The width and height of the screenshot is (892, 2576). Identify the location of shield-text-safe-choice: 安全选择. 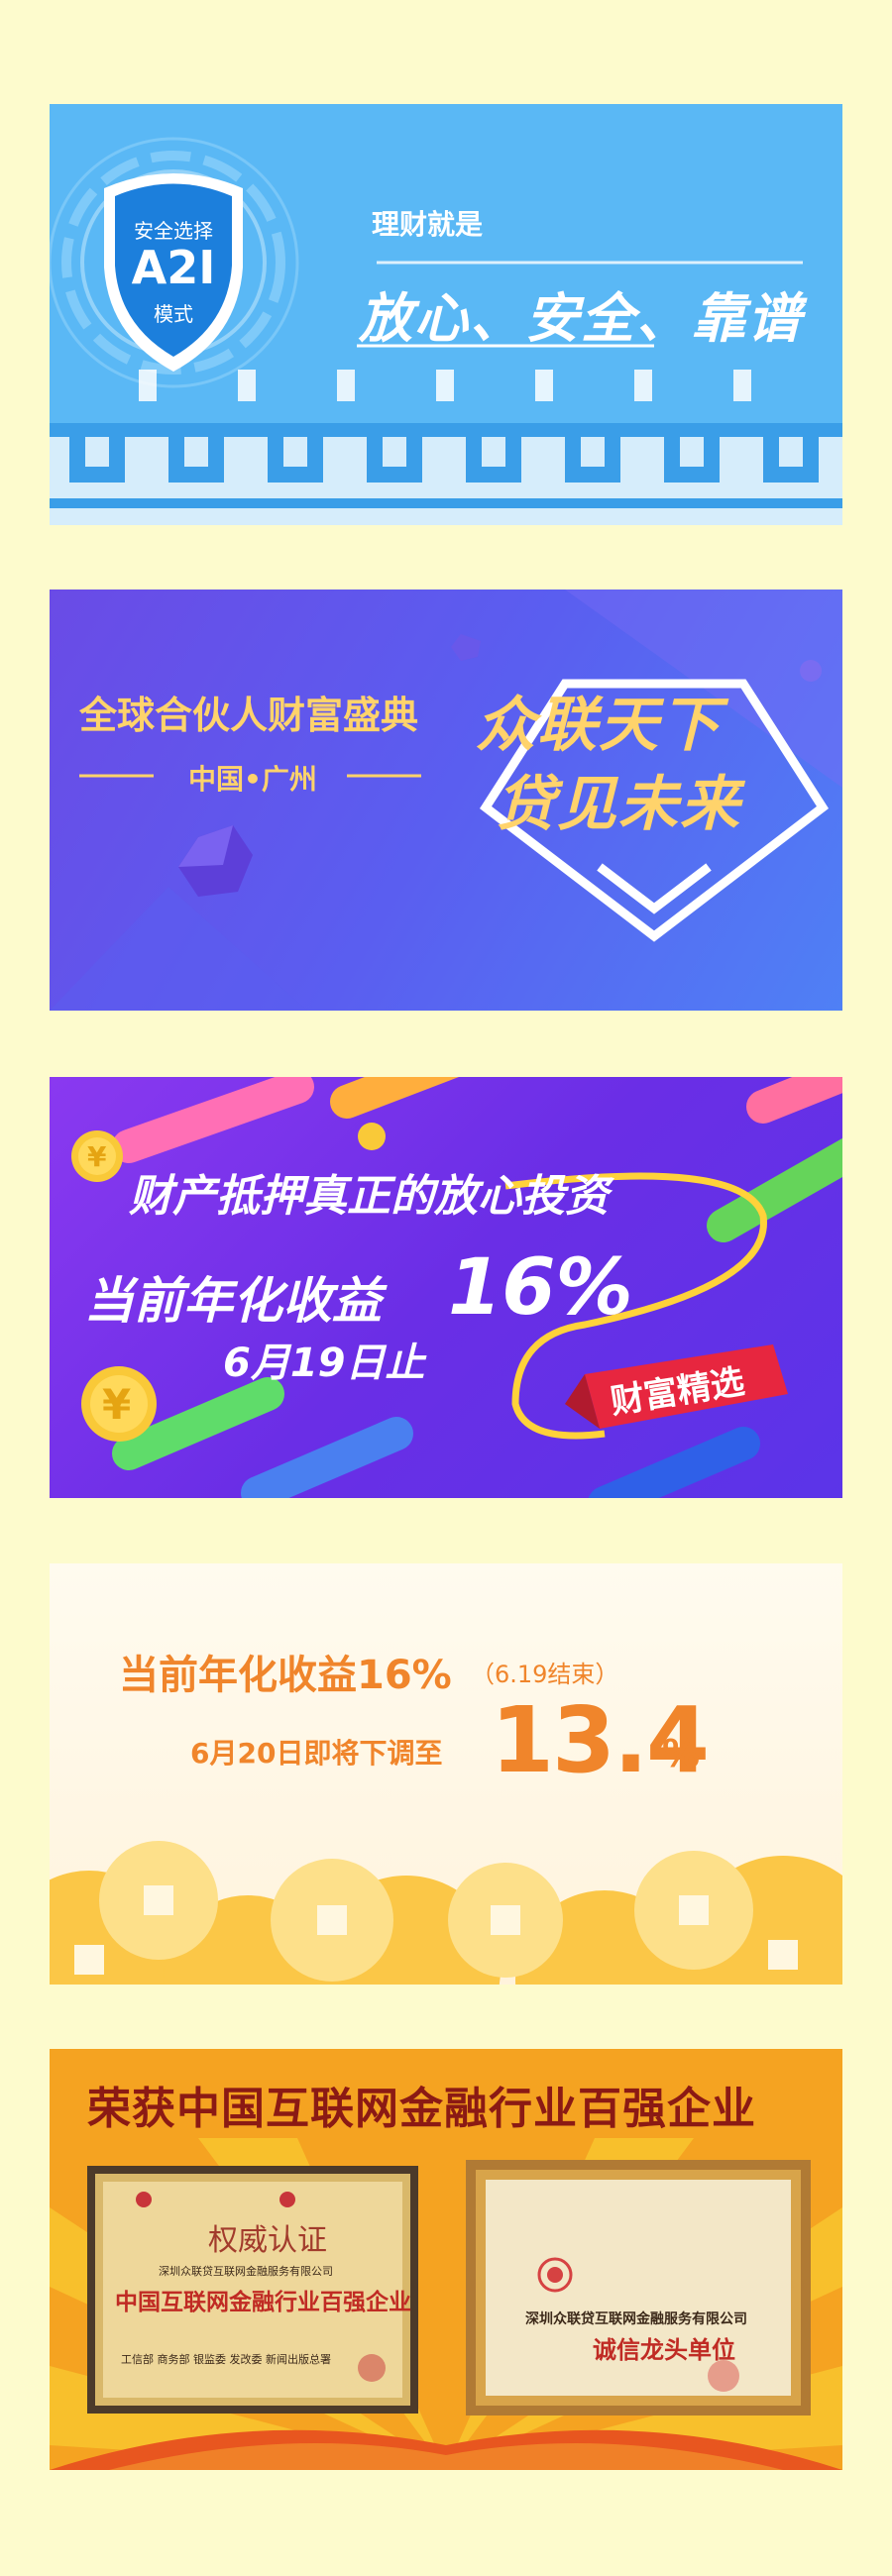
(174, 231).